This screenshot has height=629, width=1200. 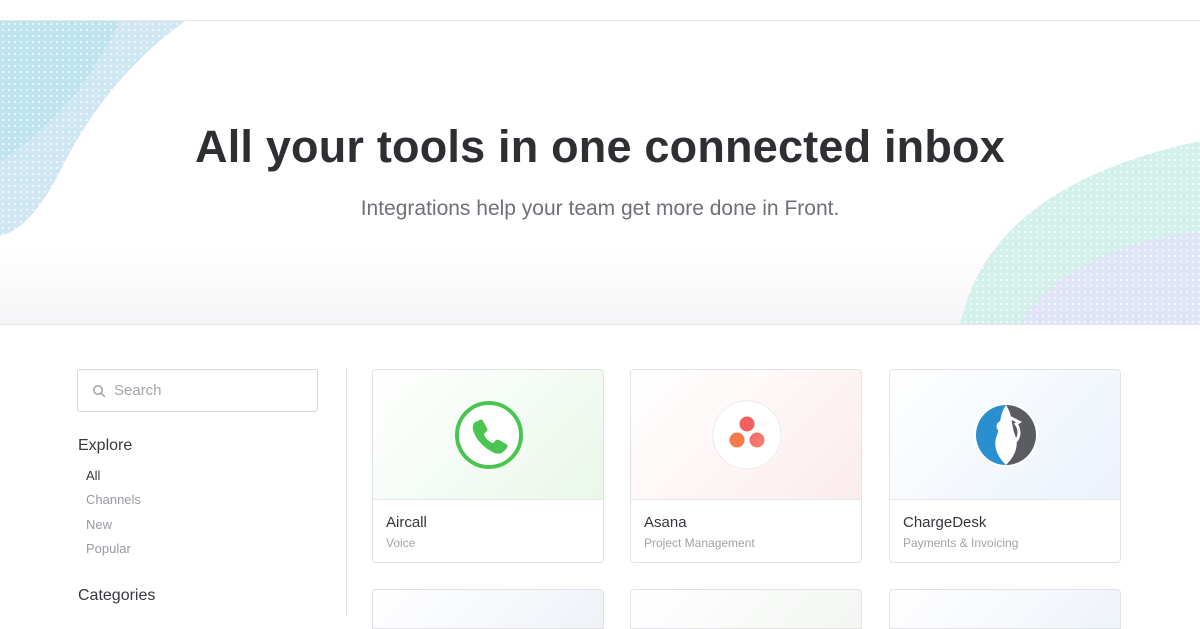 I want to click on search-box, so click(x=197, y=390).